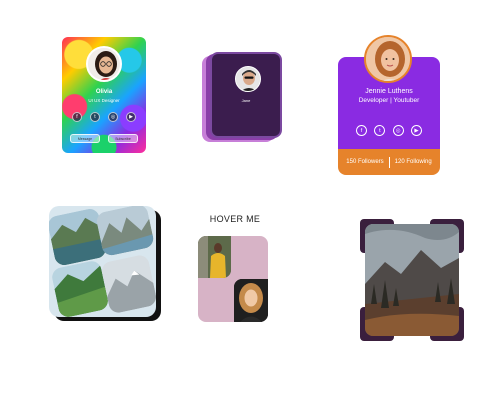 The image size is (500, 400). Describe the element at coordinates (123, 138) in the screenshot. I see `subscribe-button: Subscribe` at that location.